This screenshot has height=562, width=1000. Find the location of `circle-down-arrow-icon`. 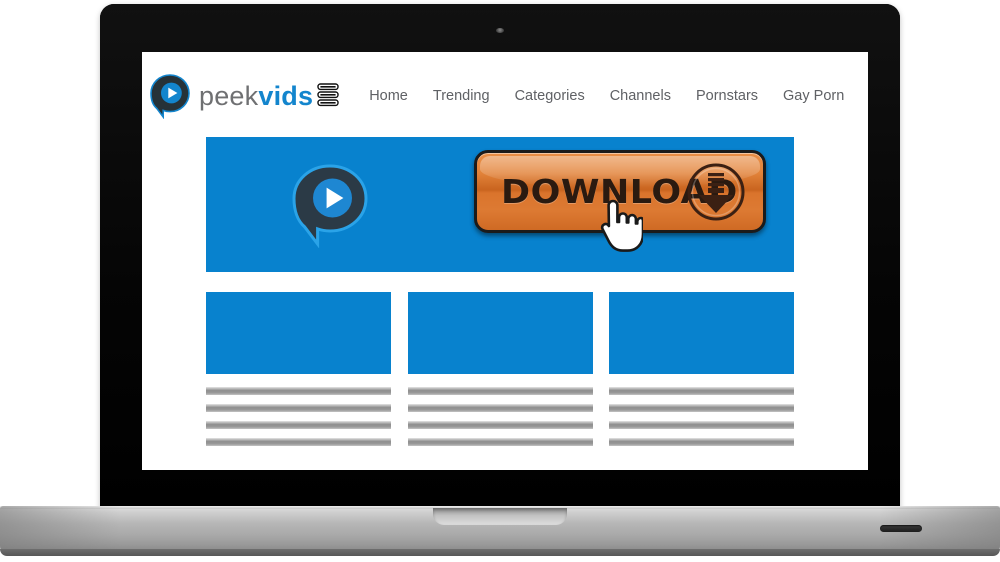

circle-down-arrow-icon is located at coordinates (716, 192).